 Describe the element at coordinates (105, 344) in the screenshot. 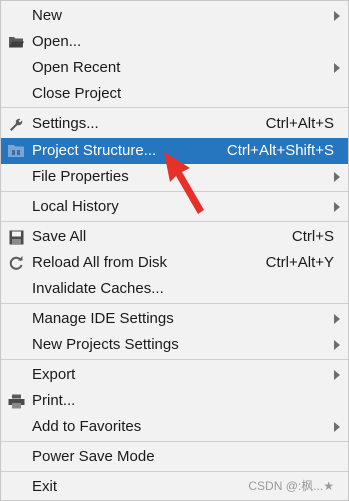

I see `menu-item-label: New Projects Settings` at that location.